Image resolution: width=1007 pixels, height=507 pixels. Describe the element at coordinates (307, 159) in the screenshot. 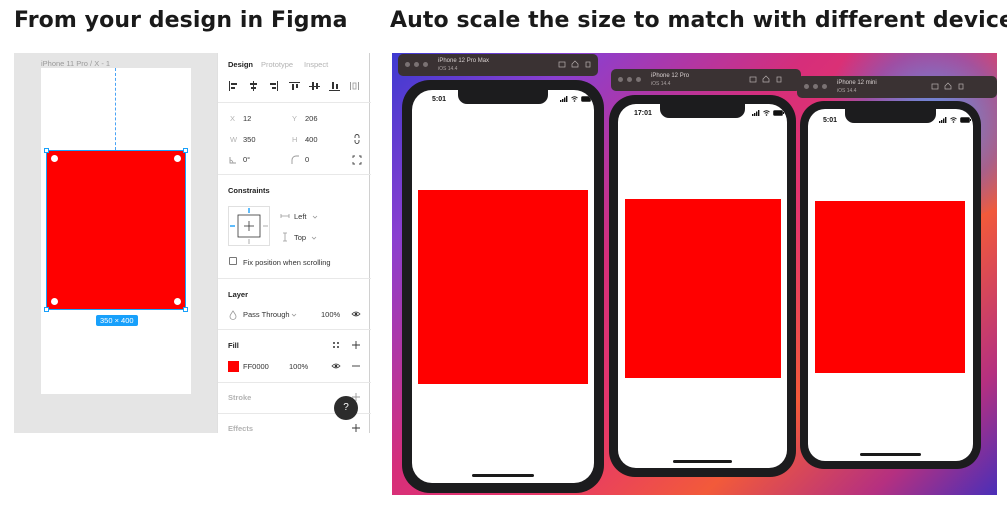

I see `corner-radius-field: 0` at that location.